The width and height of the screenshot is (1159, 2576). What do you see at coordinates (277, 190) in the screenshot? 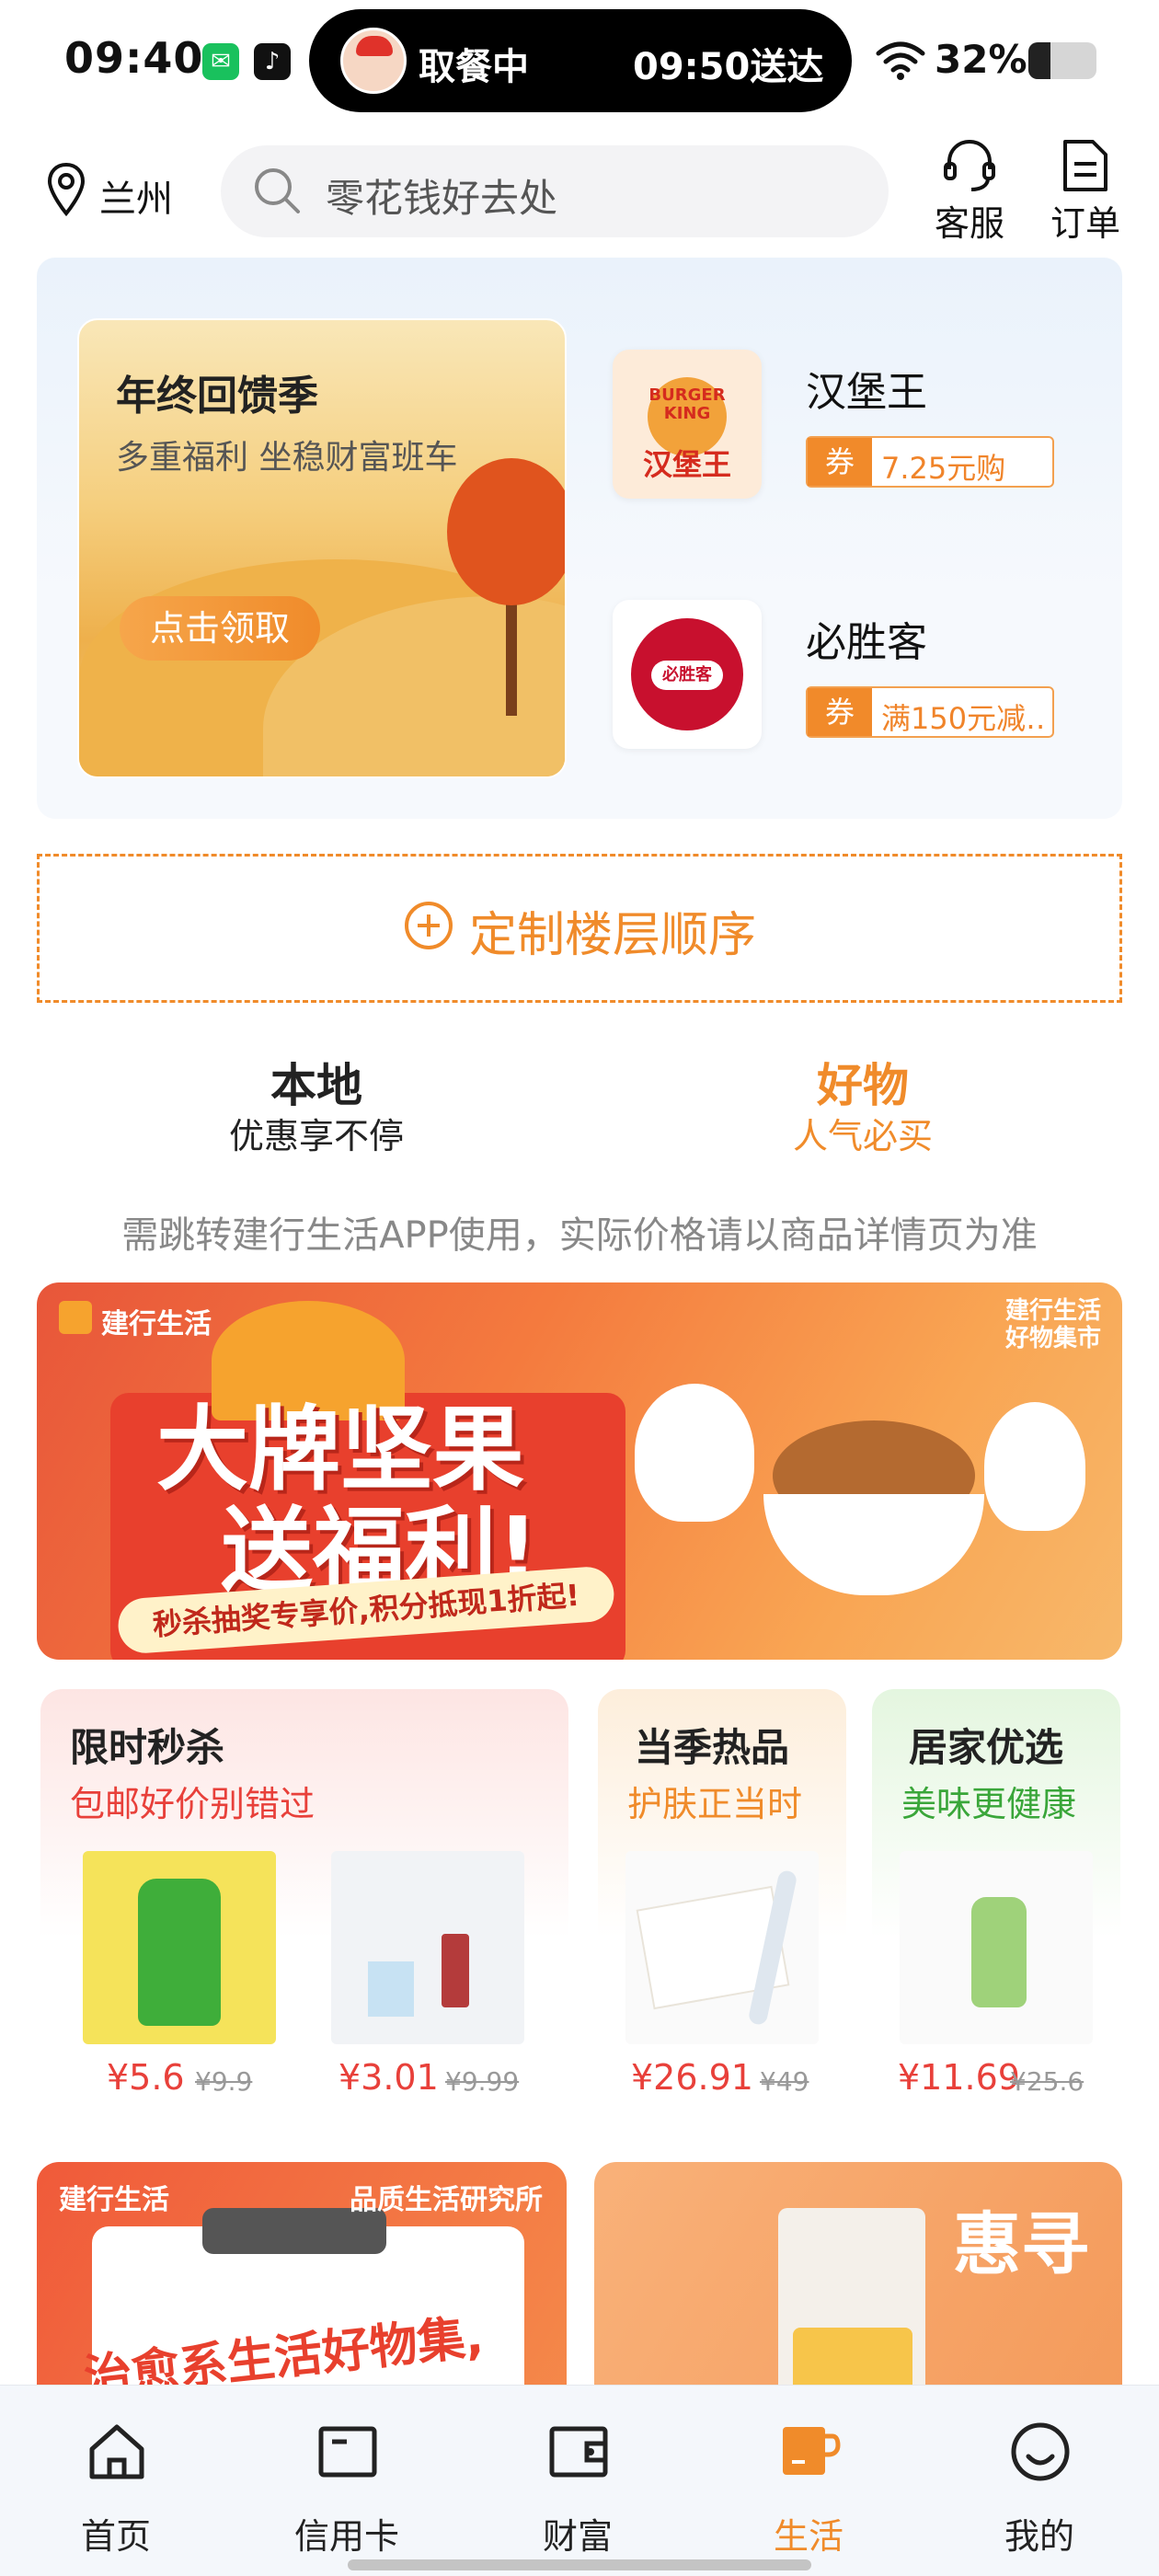
I see `search-icon` at bounding box center [277, 190].